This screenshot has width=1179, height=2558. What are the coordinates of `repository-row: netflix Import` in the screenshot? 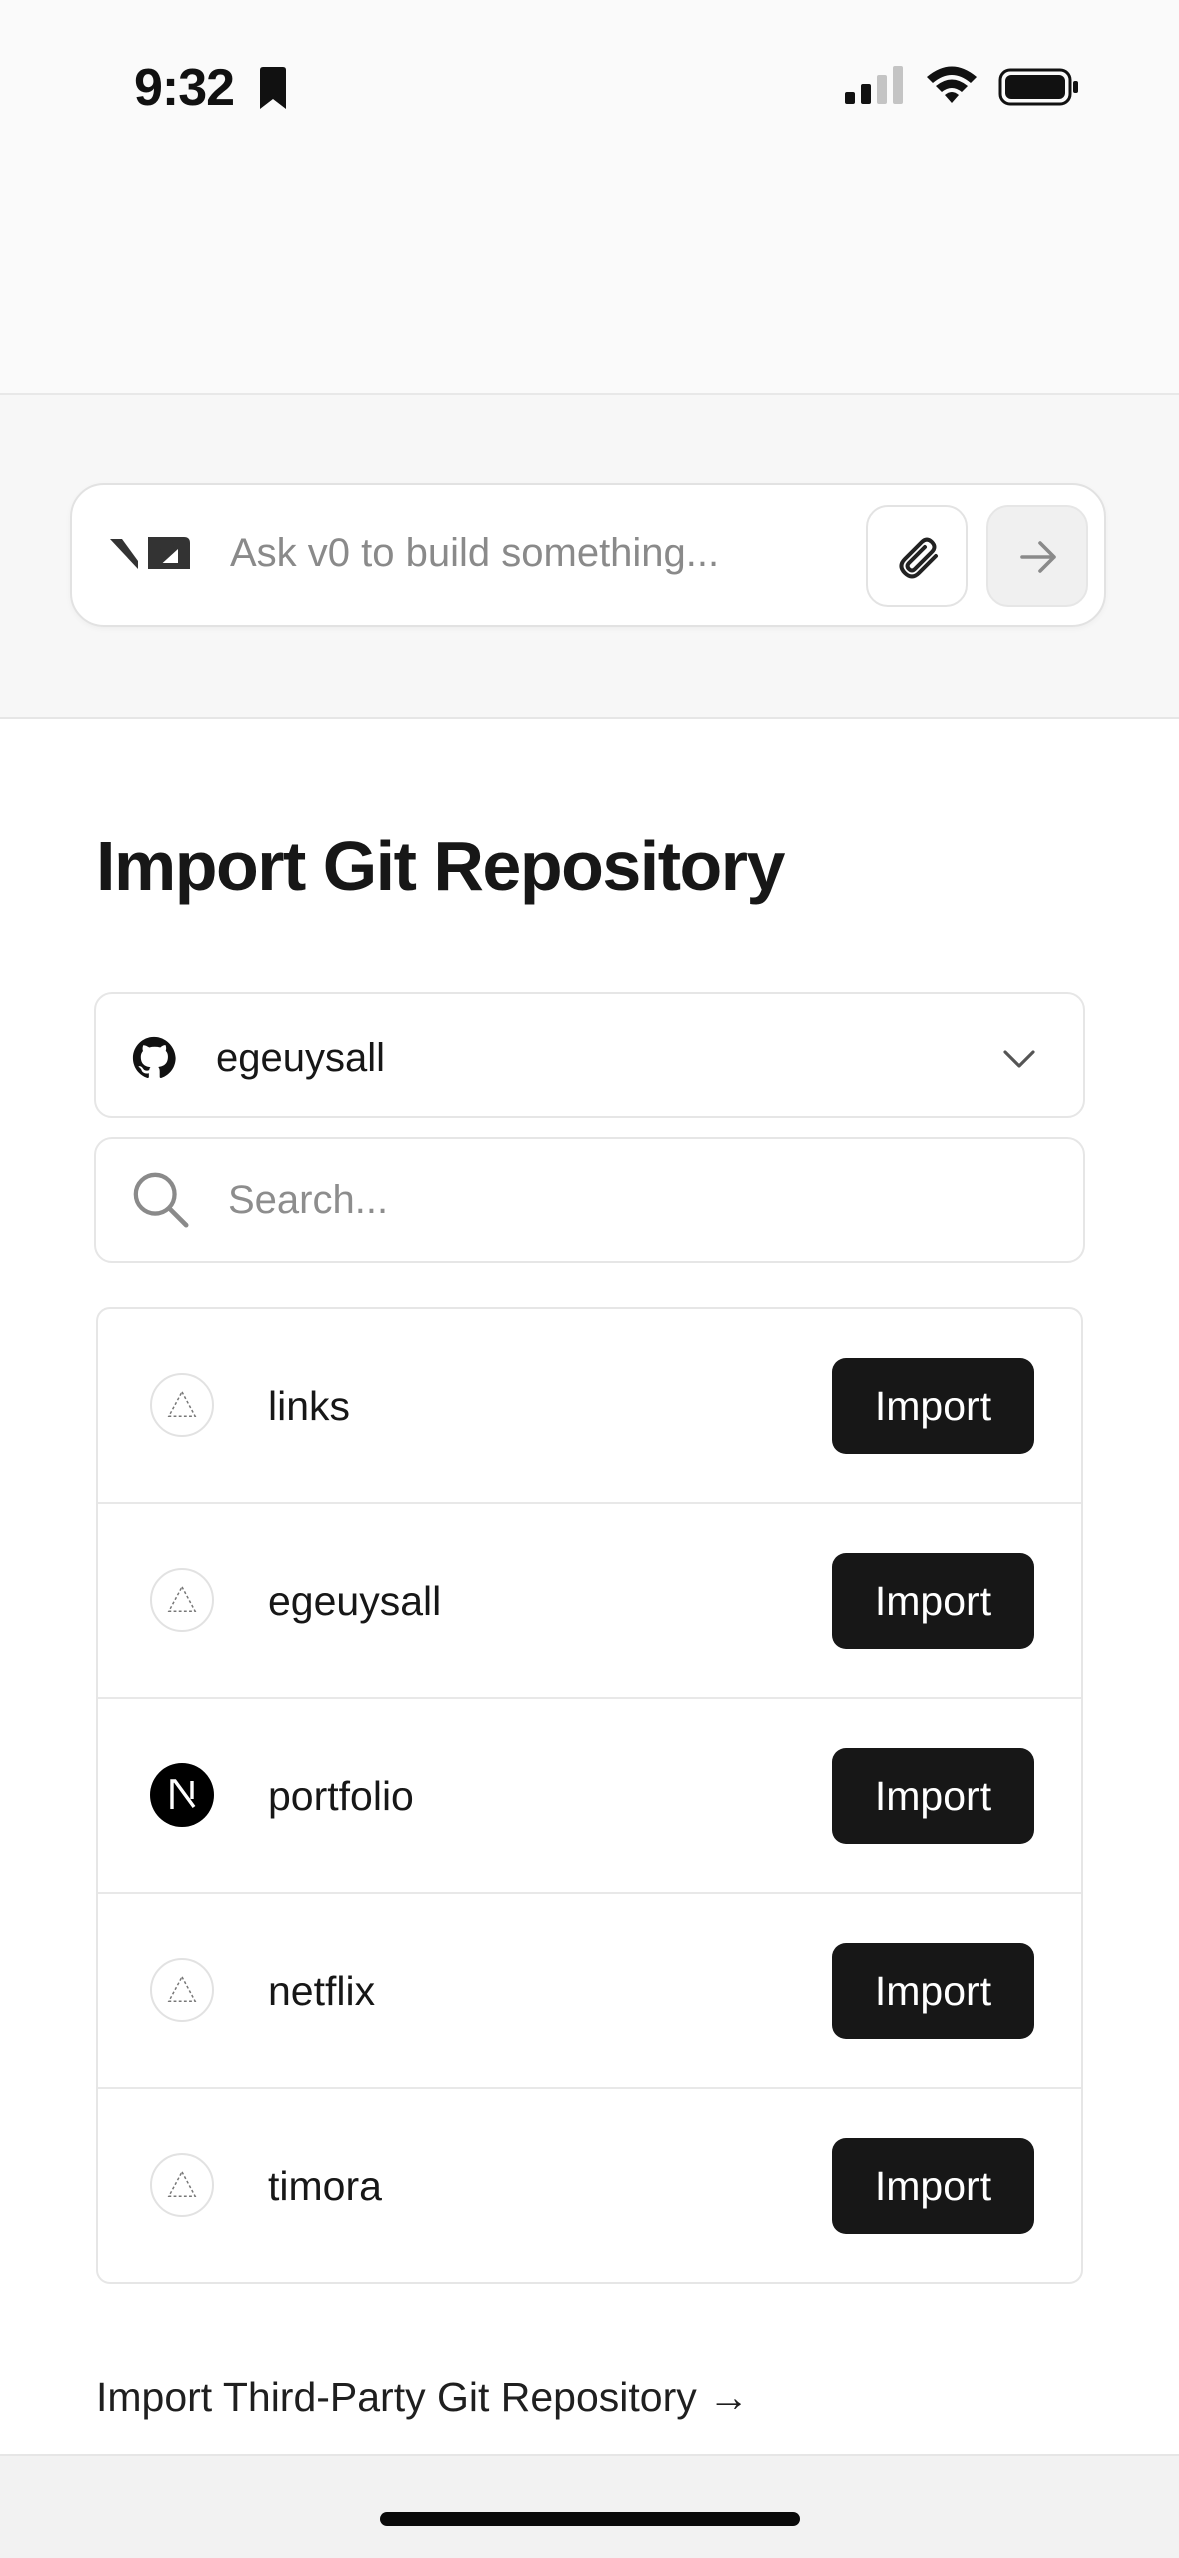 It's located at (589, 1991).